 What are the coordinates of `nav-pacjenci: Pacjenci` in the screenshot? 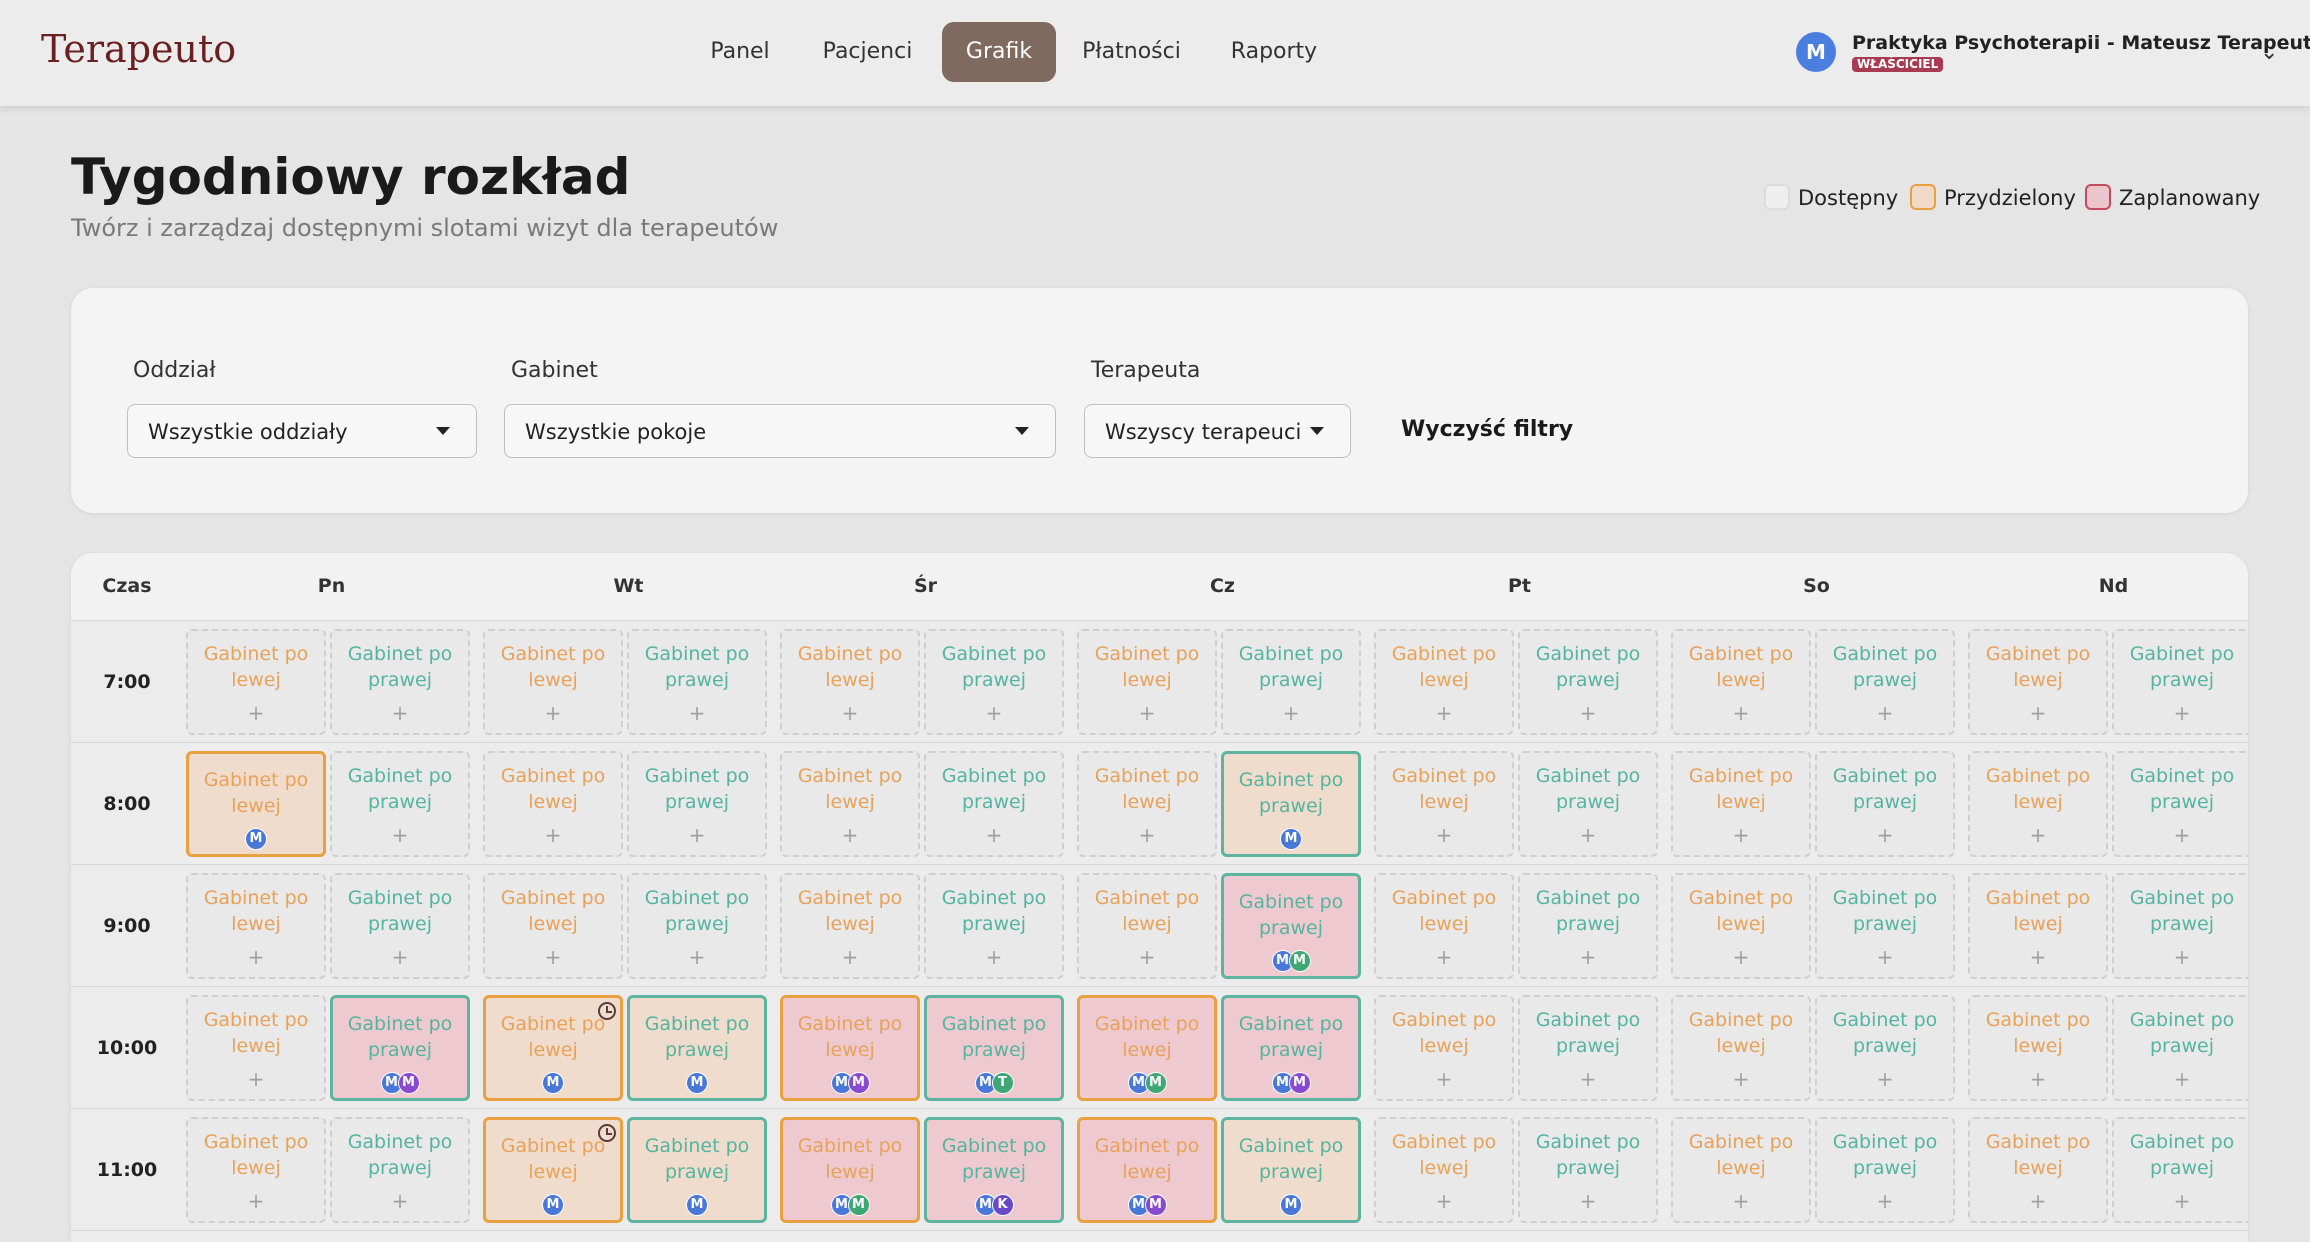 It's located at (867, 52).